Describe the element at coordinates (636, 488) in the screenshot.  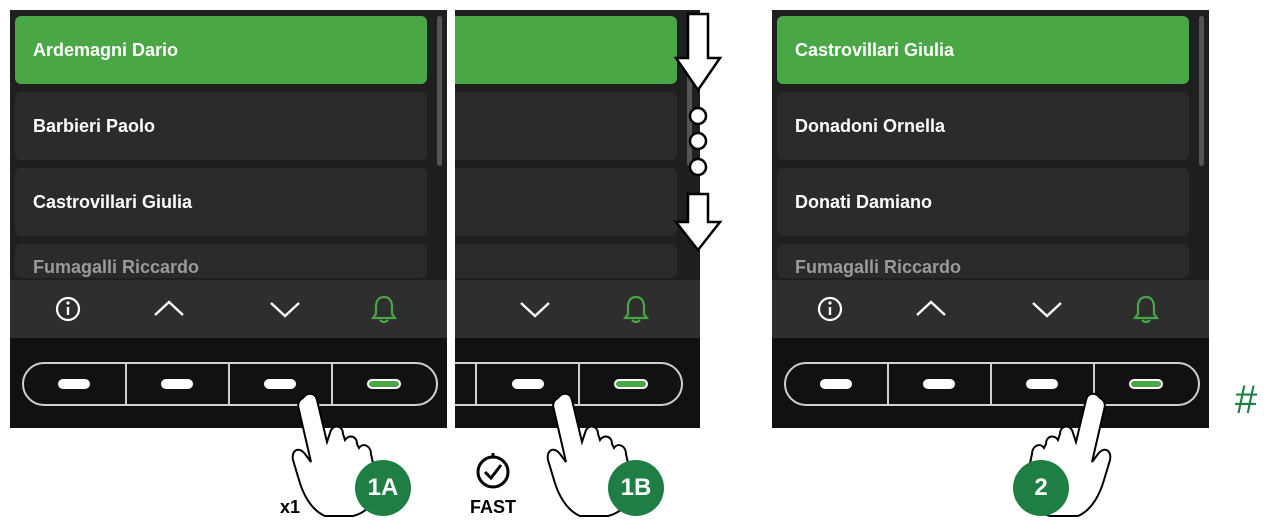
I see `step-1b-badge: 1B` at that location.